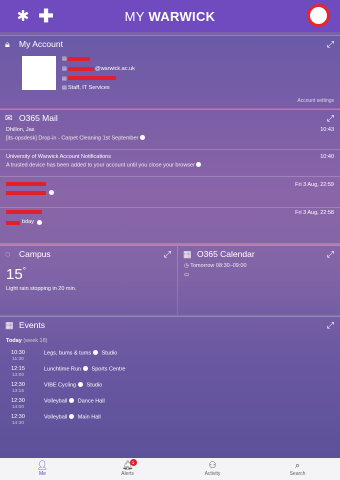  Describe the element at coordinates (88, 254) in the screenshot. I see `campus-tile-header: ◌ Campus` at that location.